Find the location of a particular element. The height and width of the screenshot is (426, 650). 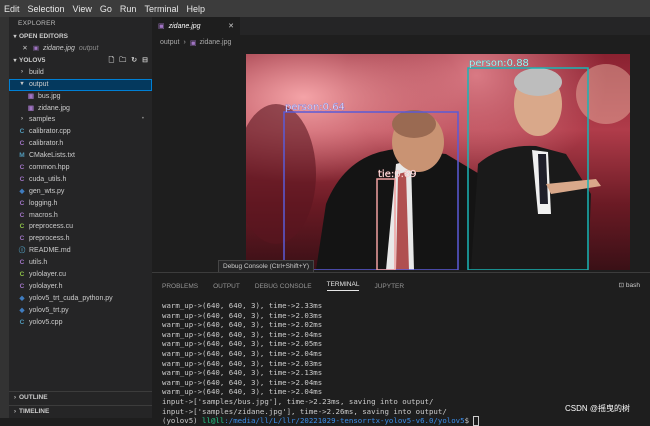

timeline-section: › TIMELINE is located at coordinates (81, 411).